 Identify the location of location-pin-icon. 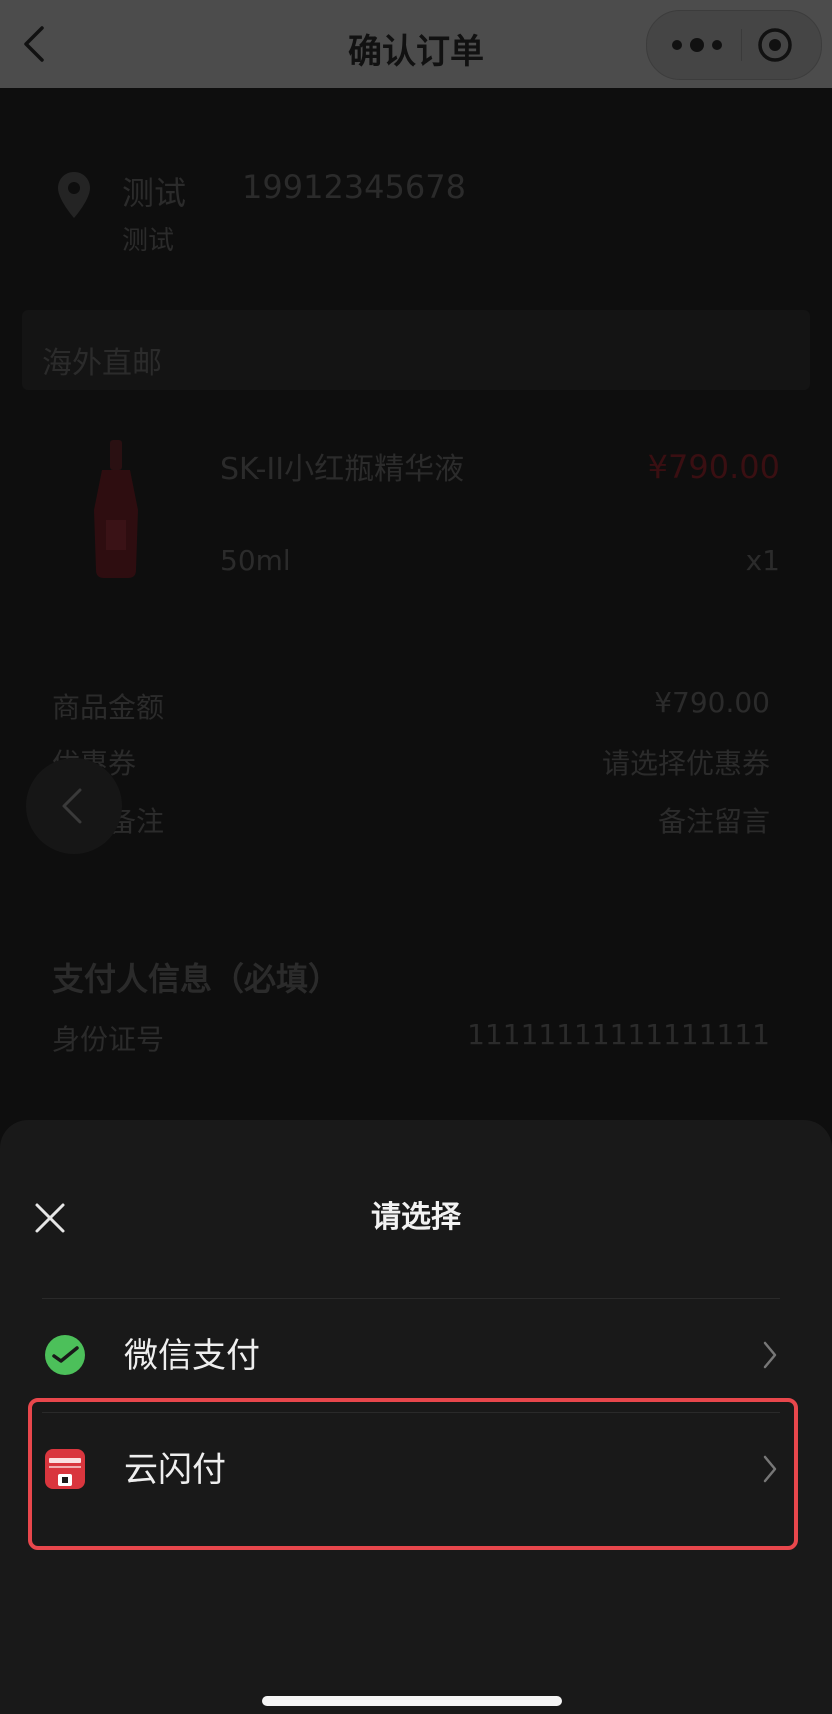
(74, 195).